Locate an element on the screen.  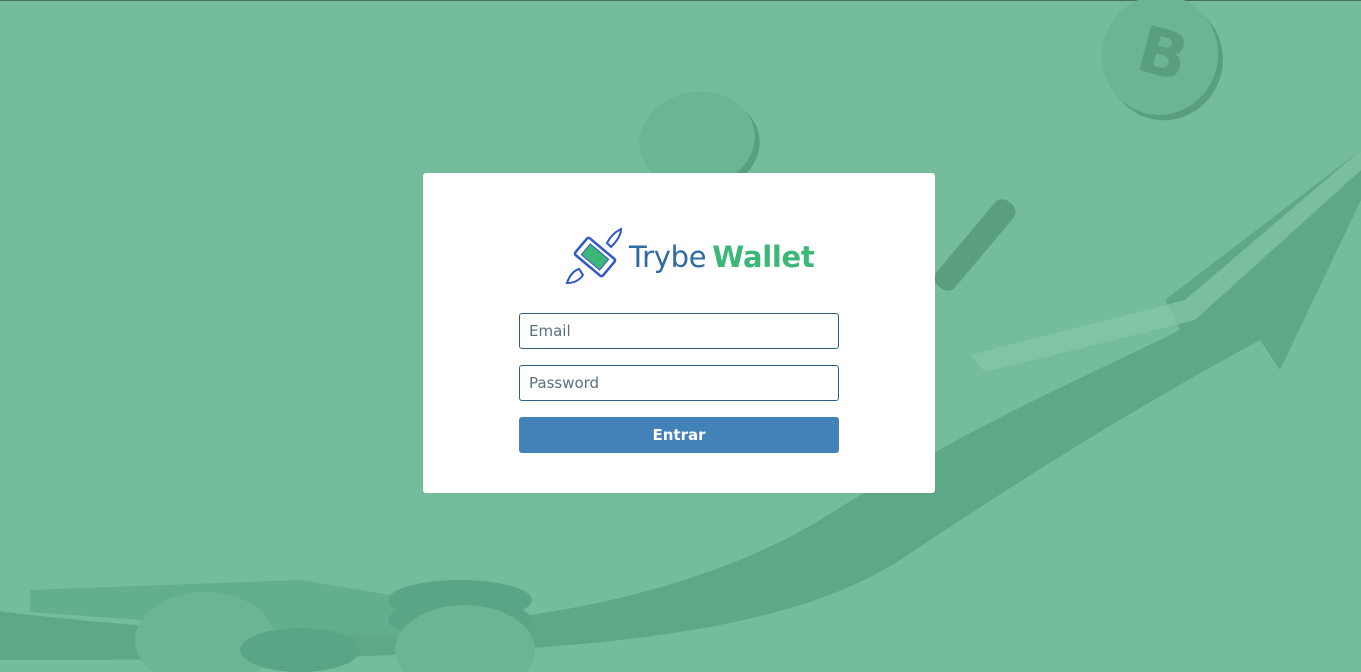
logo-text: Trybe Wallet is located at coordinates (722, 256).